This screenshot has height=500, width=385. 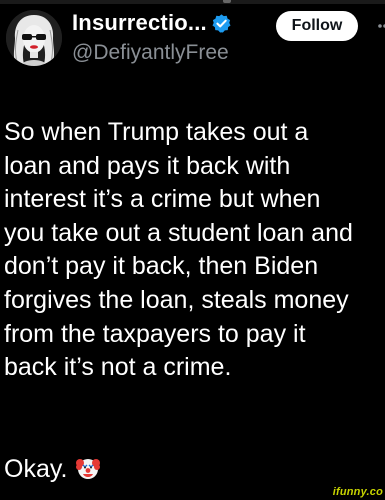 What do you see at coordinates (36, 469) in the screenshot?
I see `closing-text: Okay.` at bounding box center [36, 469].